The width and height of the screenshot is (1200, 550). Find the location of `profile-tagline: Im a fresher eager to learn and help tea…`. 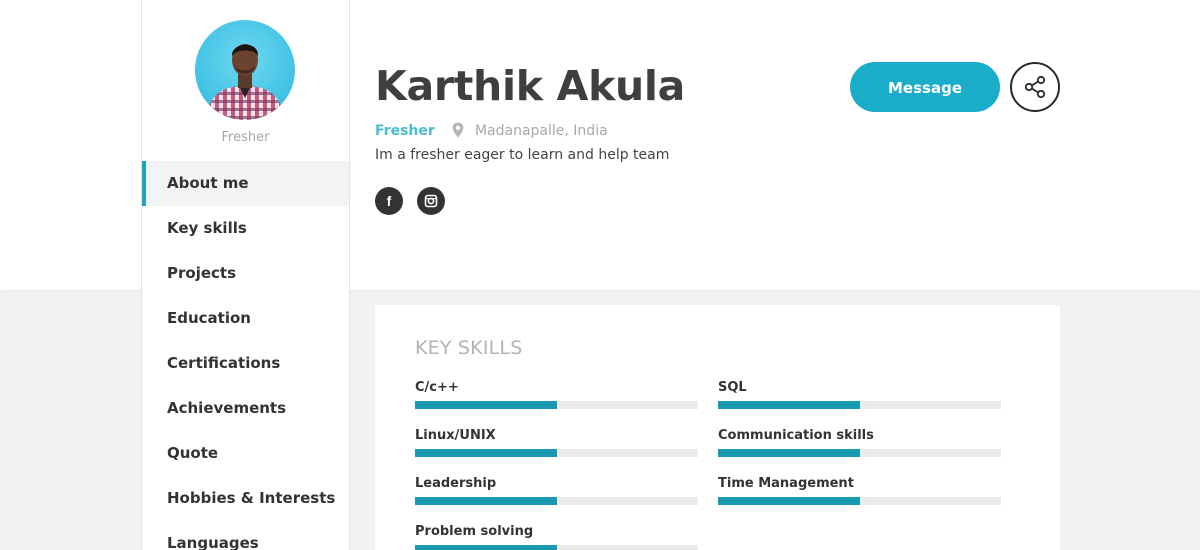

profile-tagline: Im a fresher eager to learn and help tea… is located at coordinates (522, 155).